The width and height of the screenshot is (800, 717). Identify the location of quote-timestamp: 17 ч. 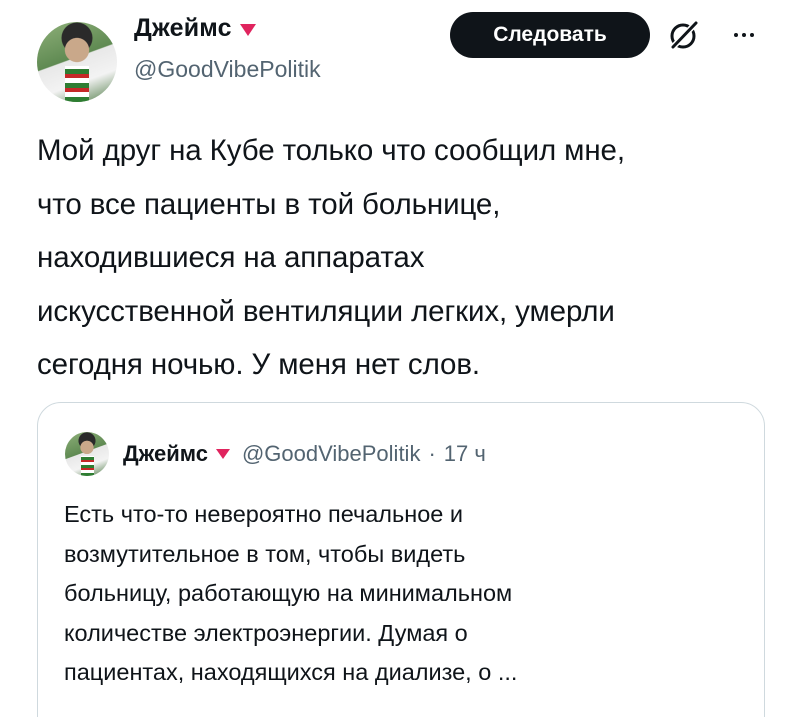
(465, 454).